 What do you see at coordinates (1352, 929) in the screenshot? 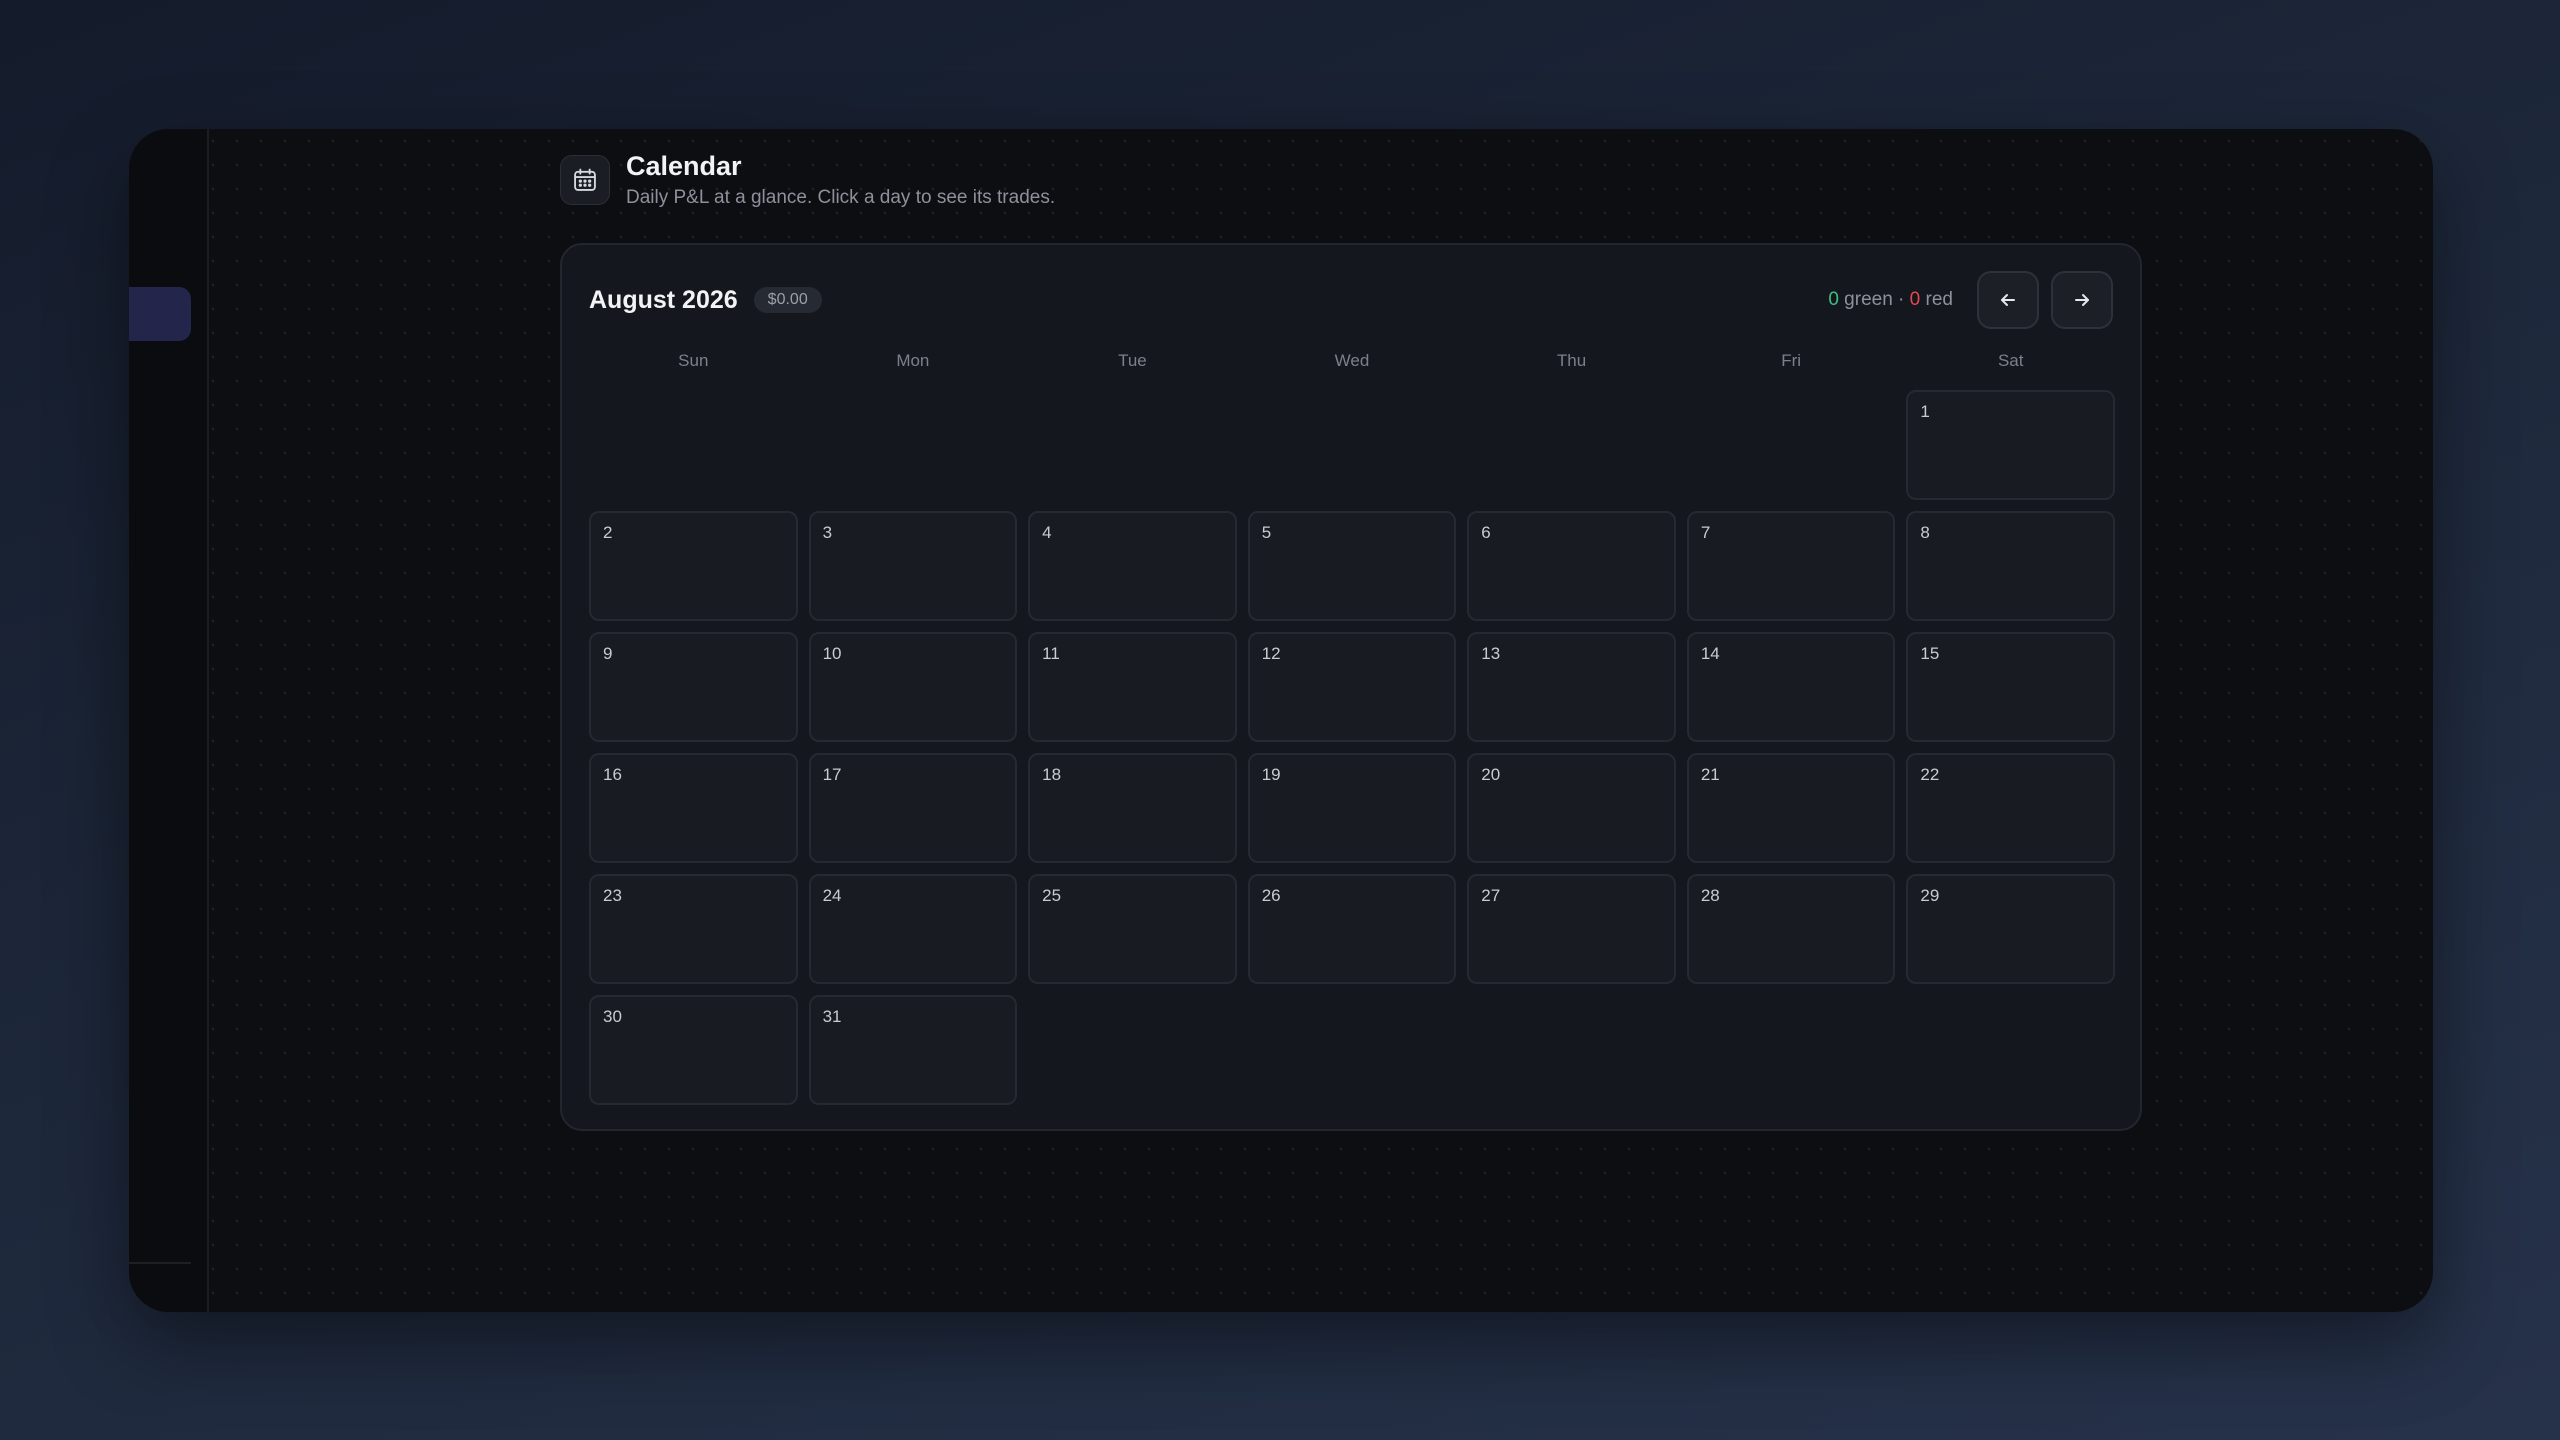
I see `day-cell: 26` at bounding box center [1352, 929].